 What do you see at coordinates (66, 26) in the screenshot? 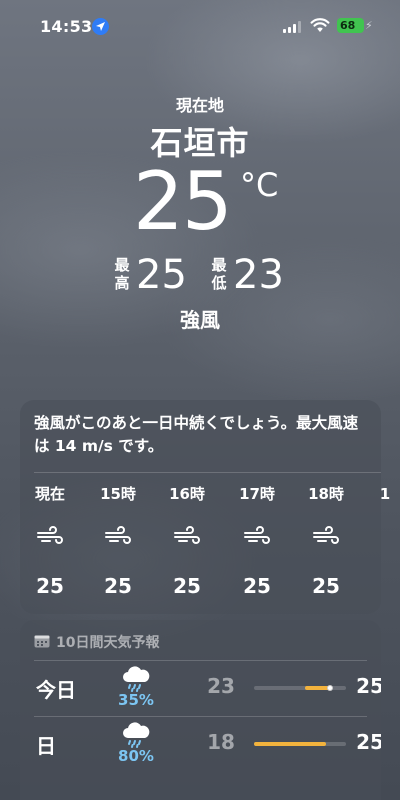
I see `status-time: 14:53` at bounding box center [66, 26].